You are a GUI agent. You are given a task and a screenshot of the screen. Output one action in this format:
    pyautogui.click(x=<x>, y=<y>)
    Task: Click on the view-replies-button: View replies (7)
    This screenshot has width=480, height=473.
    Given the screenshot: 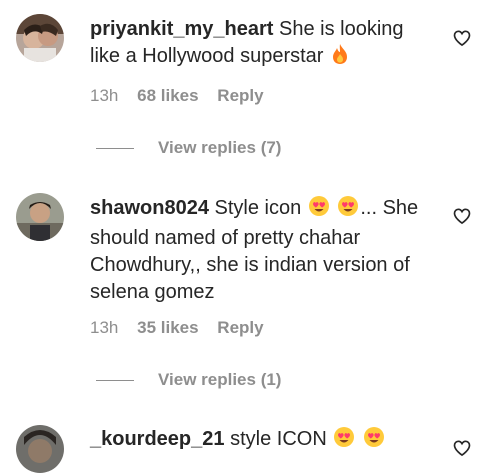 What is the action you would take?
    pyautogui.click(x=188, y=148)
    